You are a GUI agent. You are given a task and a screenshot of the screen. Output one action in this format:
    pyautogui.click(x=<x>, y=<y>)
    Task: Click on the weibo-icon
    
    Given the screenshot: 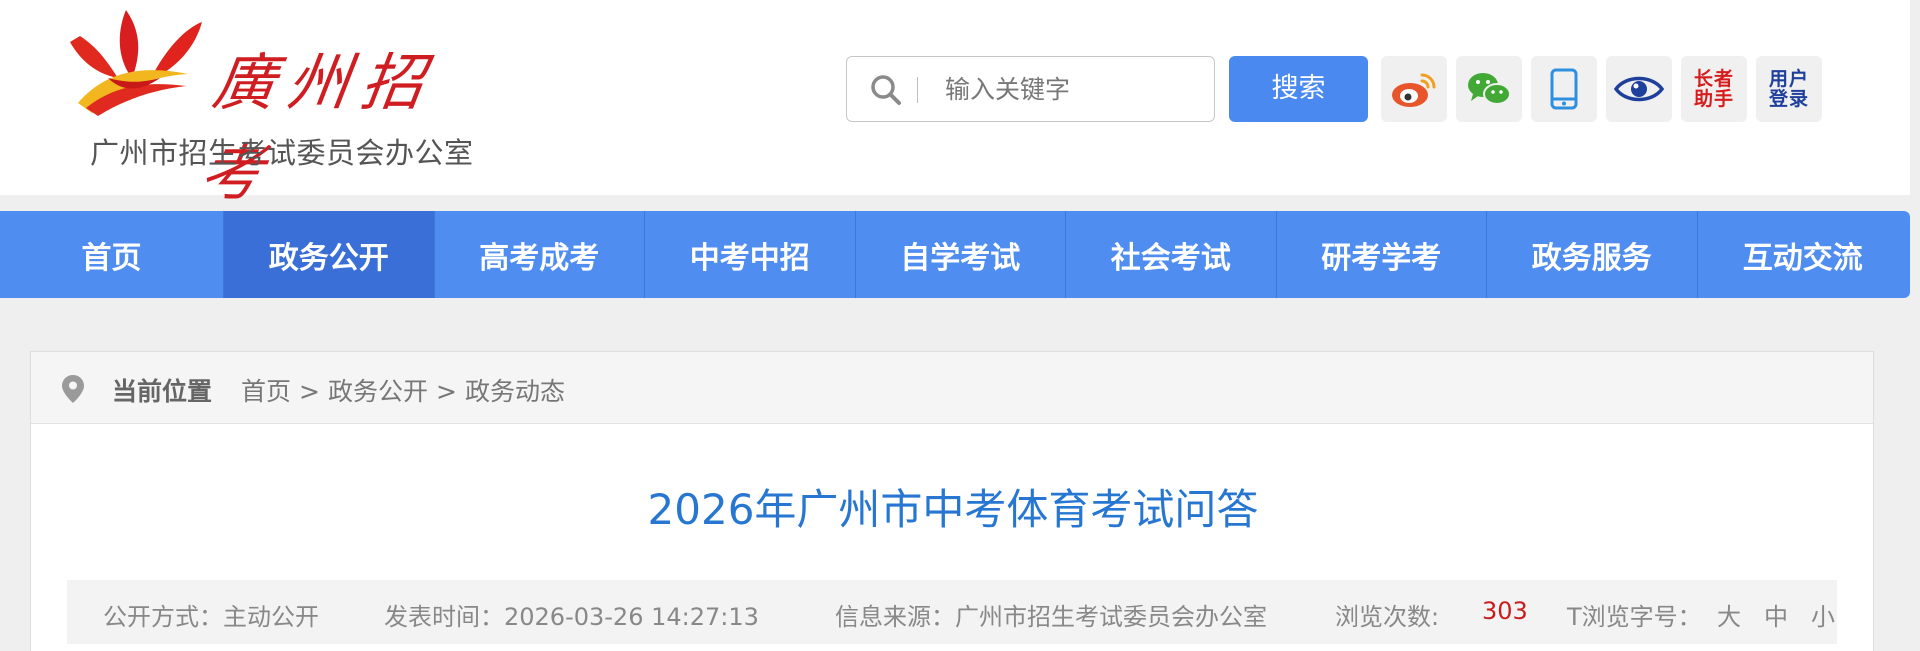 What is the action you would take?
    pyautogui.click(x=1414, y=90)
    